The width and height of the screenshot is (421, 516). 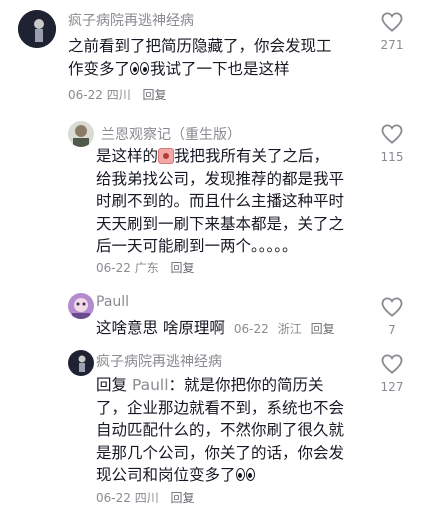 I want to click on like-button: 115, so click(x=392, y=144).